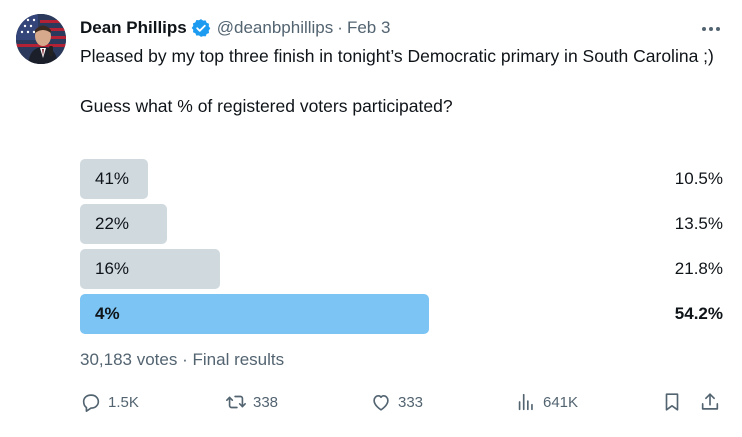 This screenshot has height=437, width=742. What do you see at coordinates (112, 268) in the screenshot?
I see `poll-option-label: 16%` at bounding box center [112, 268].